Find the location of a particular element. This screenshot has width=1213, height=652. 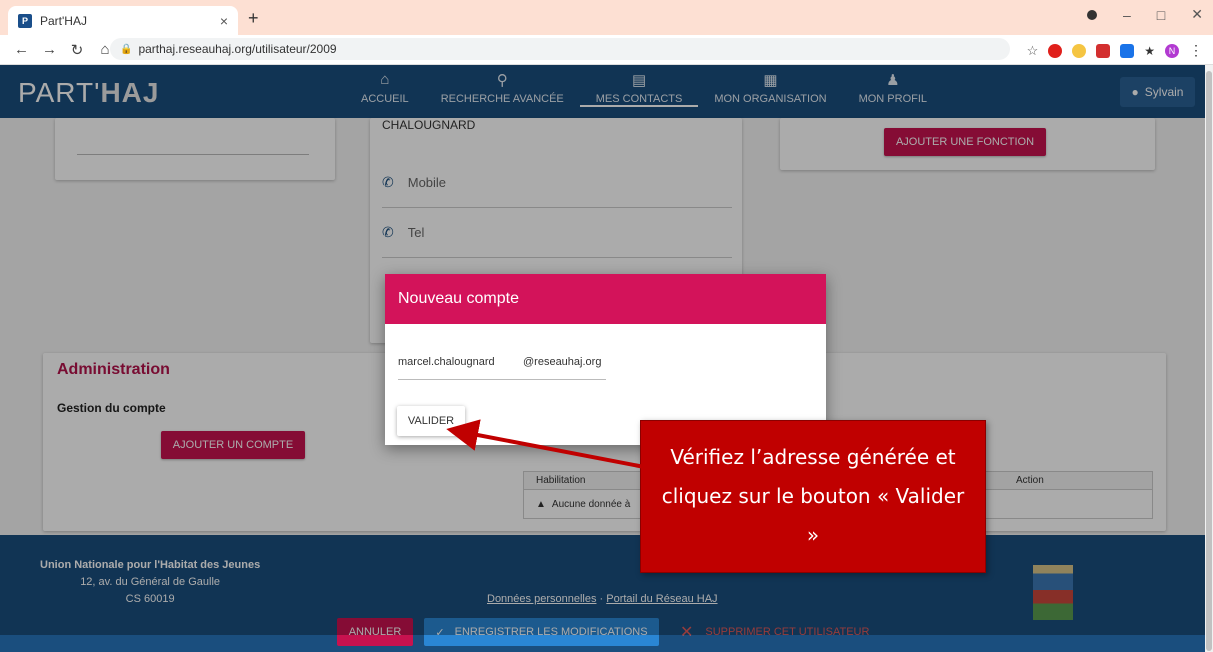

input-underline is located at coordinates (502, 379).